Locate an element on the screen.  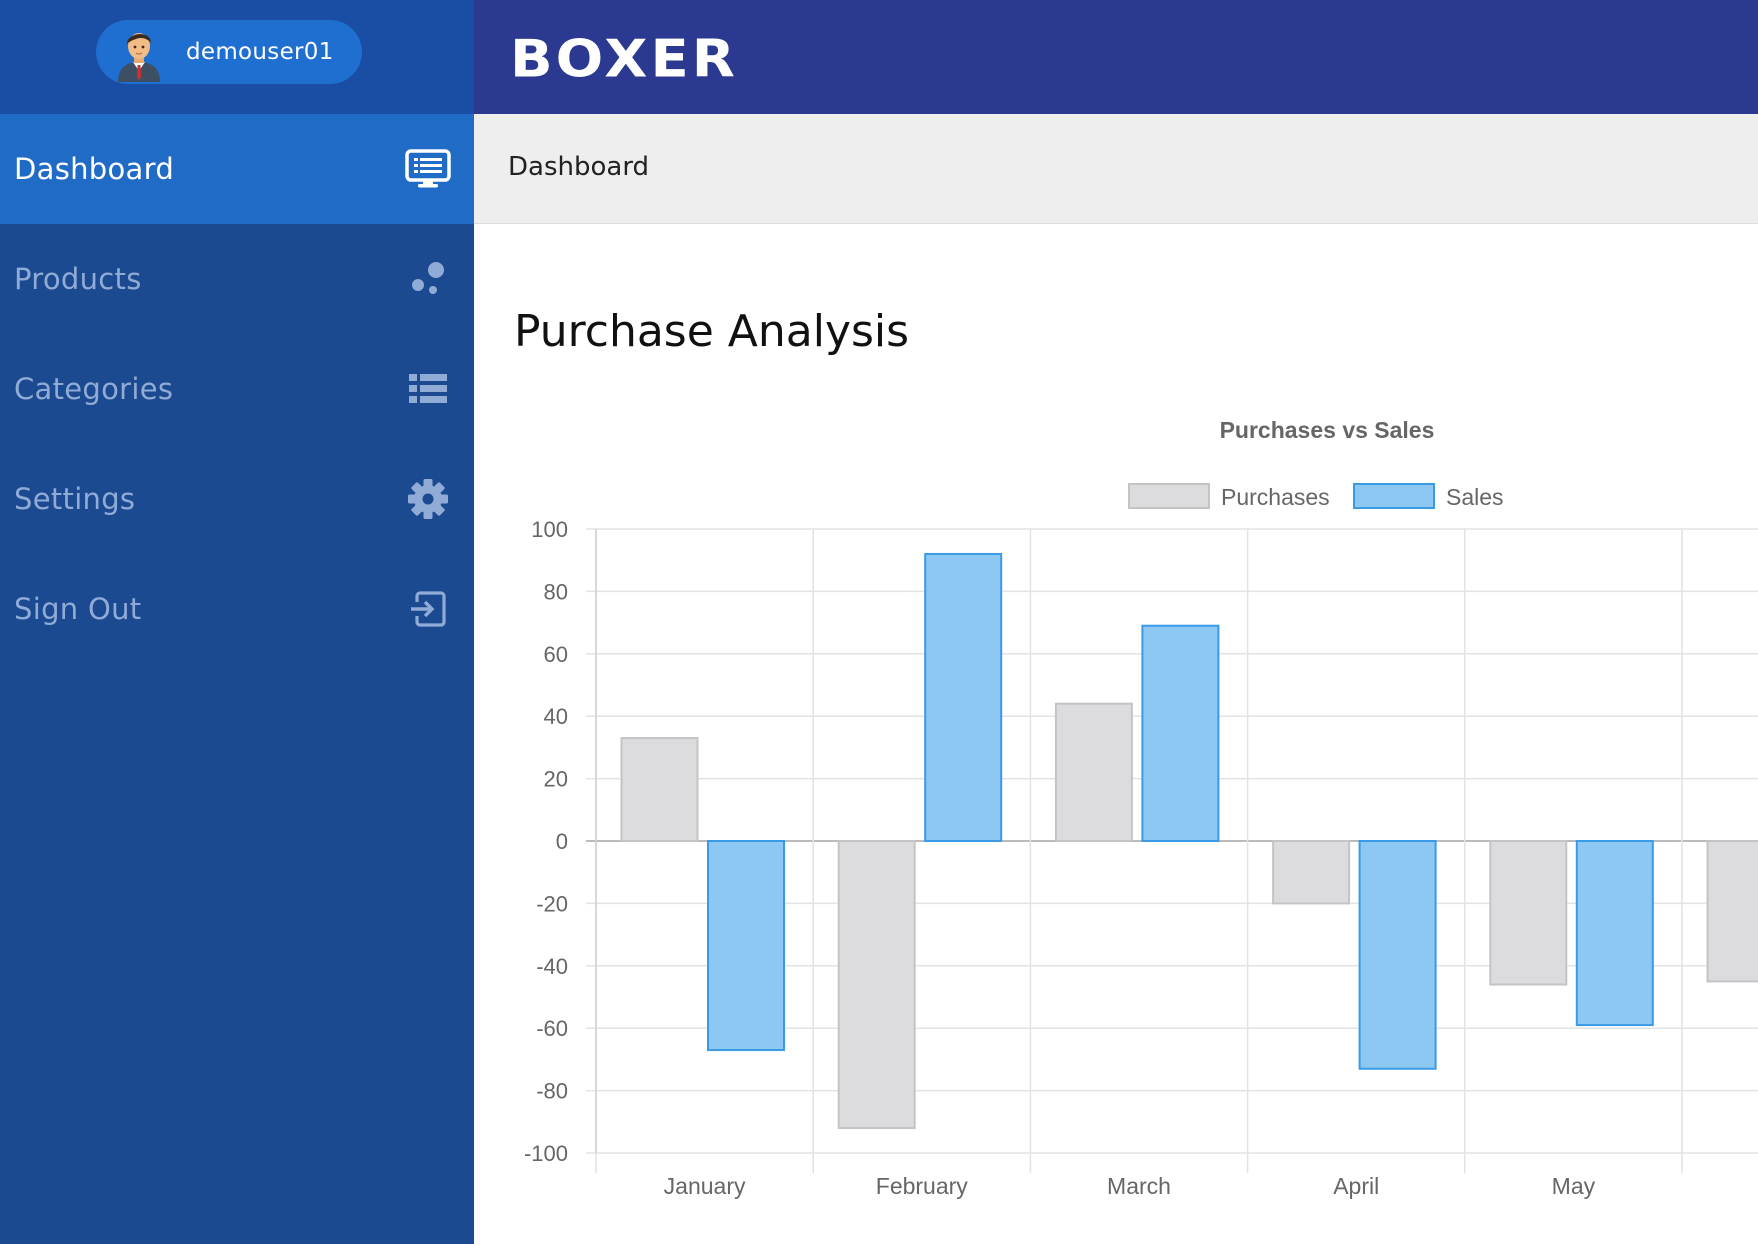
bar-sales-may is located at coordinates (1614, 933).